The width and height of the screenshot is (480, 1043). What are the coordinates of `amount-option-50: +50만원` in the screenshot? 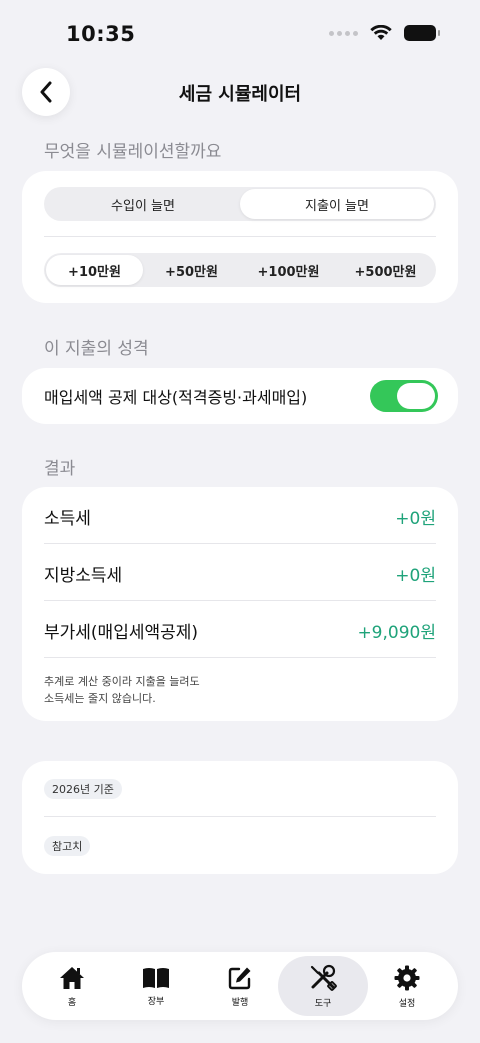 It's located at (191, 270).